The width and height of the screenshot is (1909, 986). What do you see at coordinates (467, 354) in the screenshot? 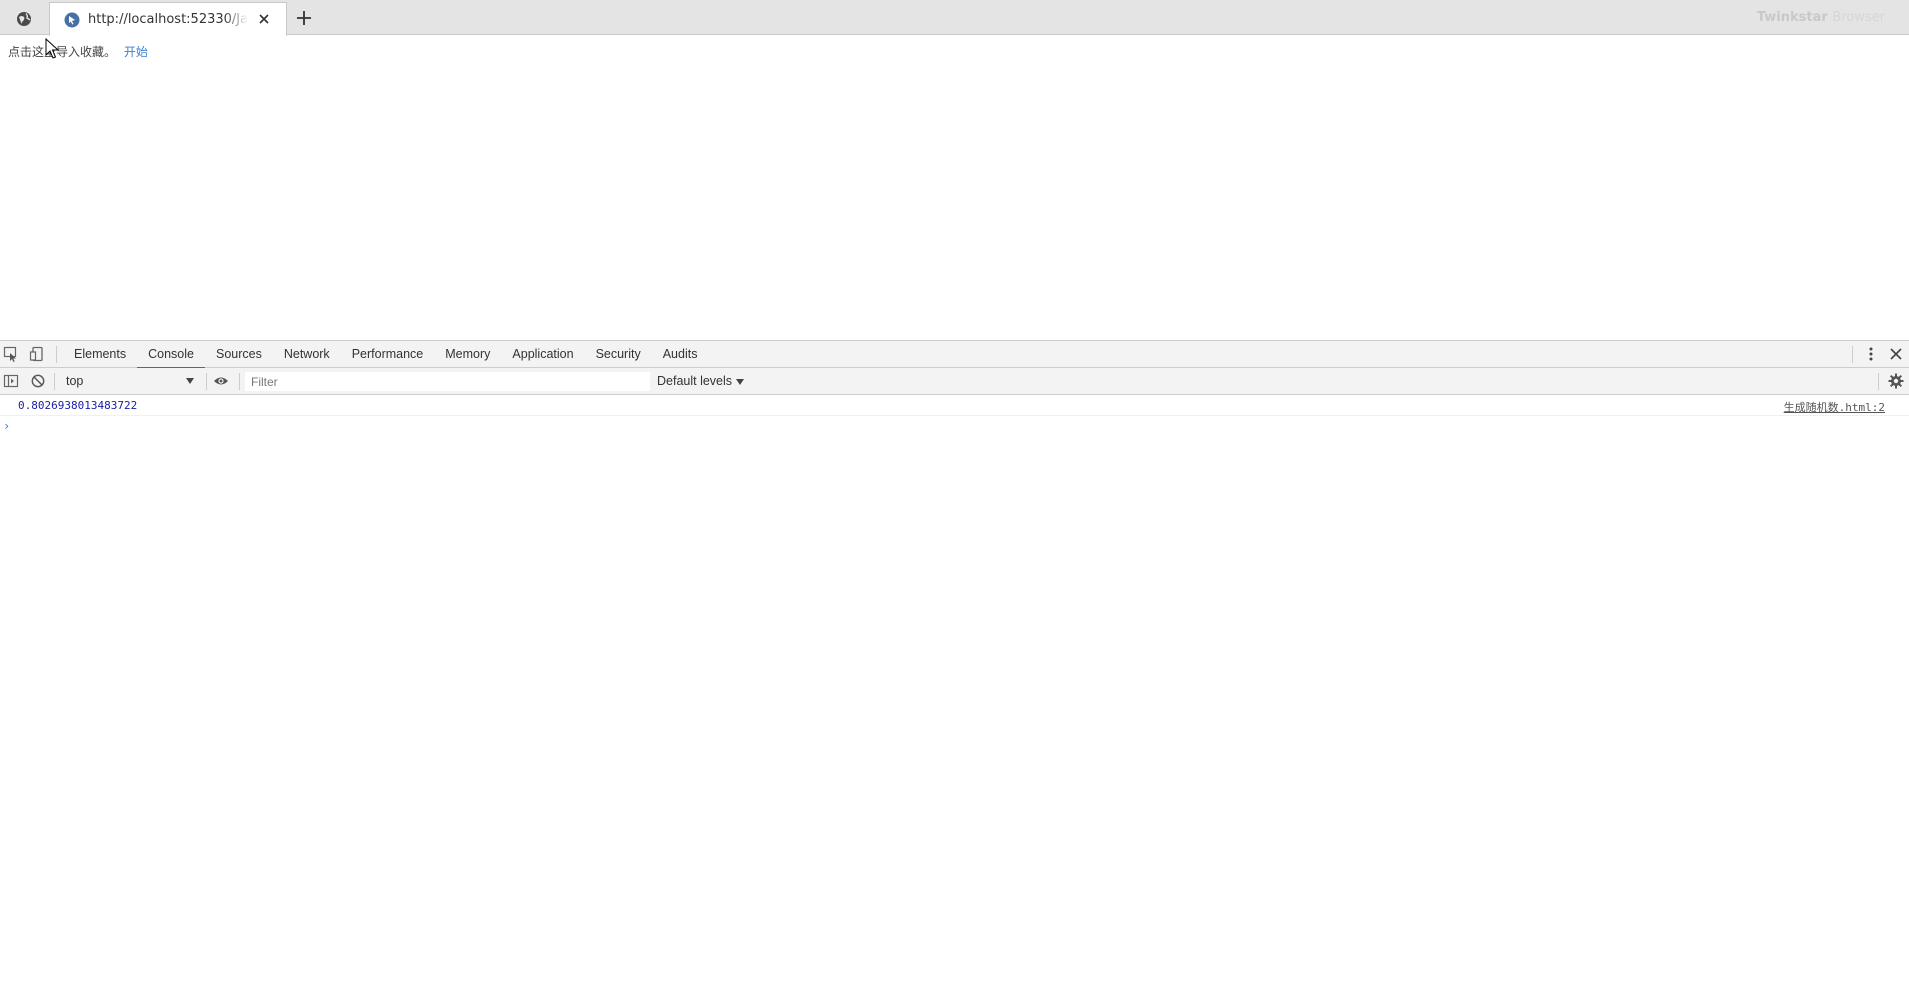
I see `tab-memory: Memory` at bounding box center [467, 354].